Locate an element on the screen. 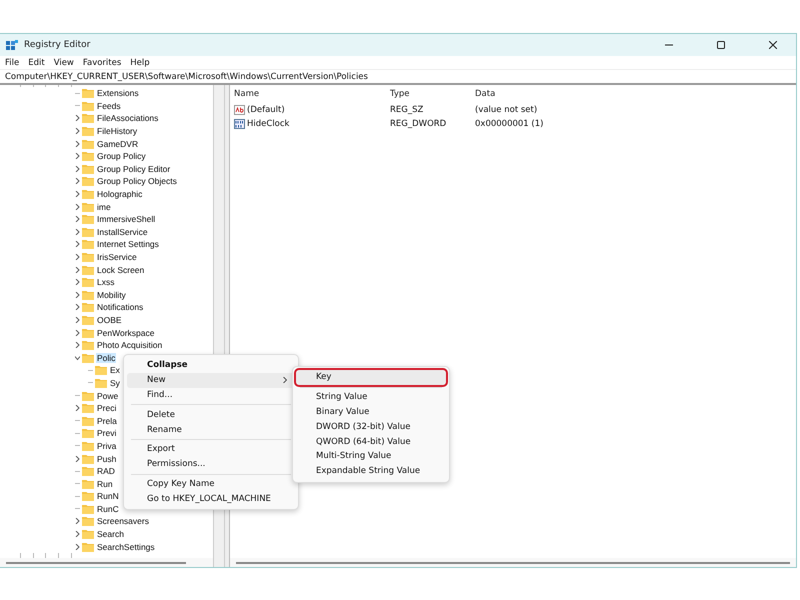  menu-item: Collapse is located at coordinates (211, 365).